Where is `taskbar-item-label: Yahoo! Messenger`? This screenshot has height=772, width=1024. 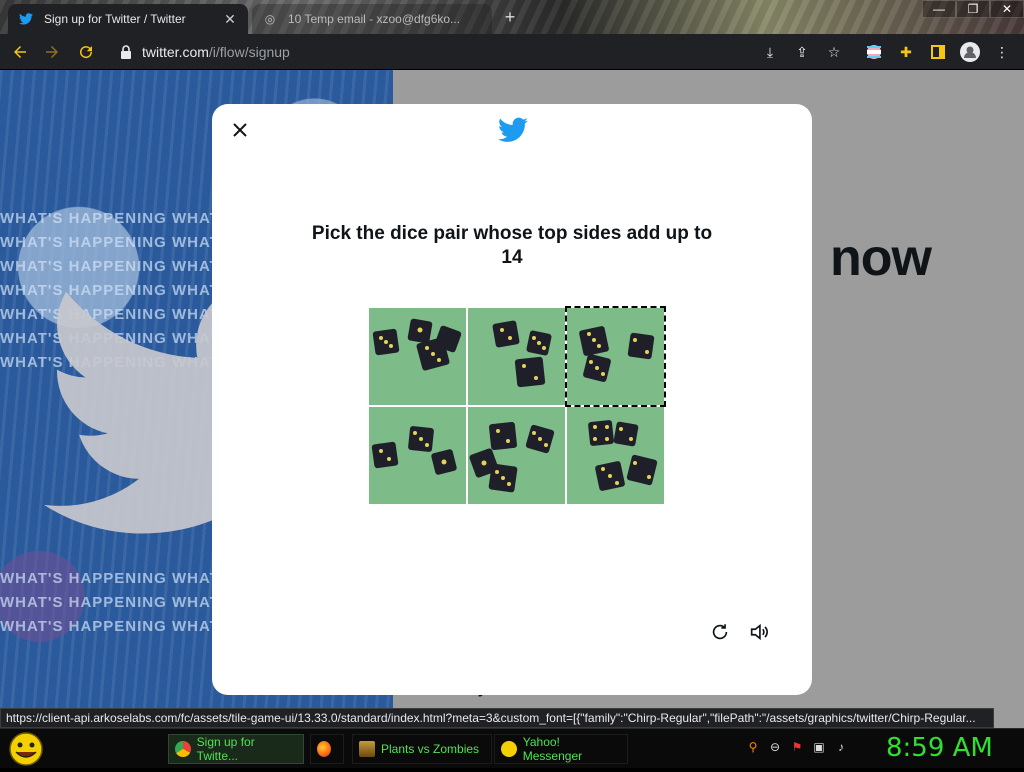
taskbar-item-label: Yahoo! Messenger is located at coordinates (552, 749).